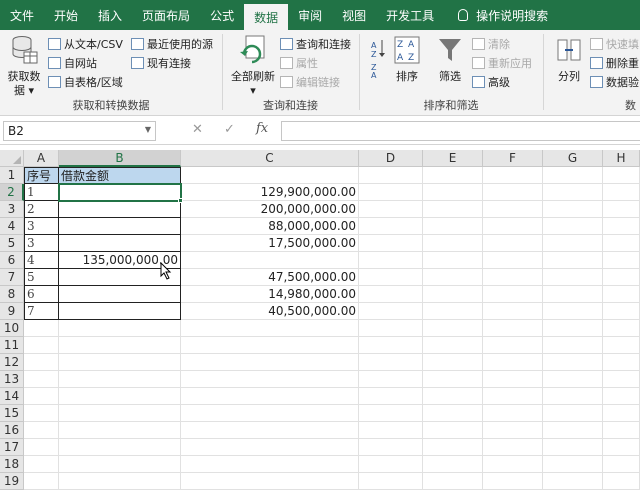 The image size is (640, 495). I want to click on cell-c6, so click(270, 260).